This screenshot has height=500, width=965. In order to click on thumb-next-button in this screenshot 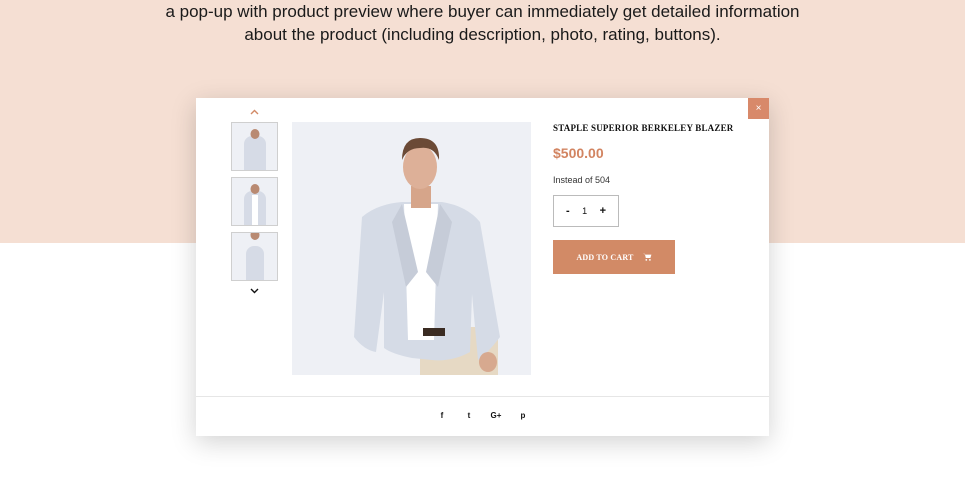, I will do `click(254, 291)`.